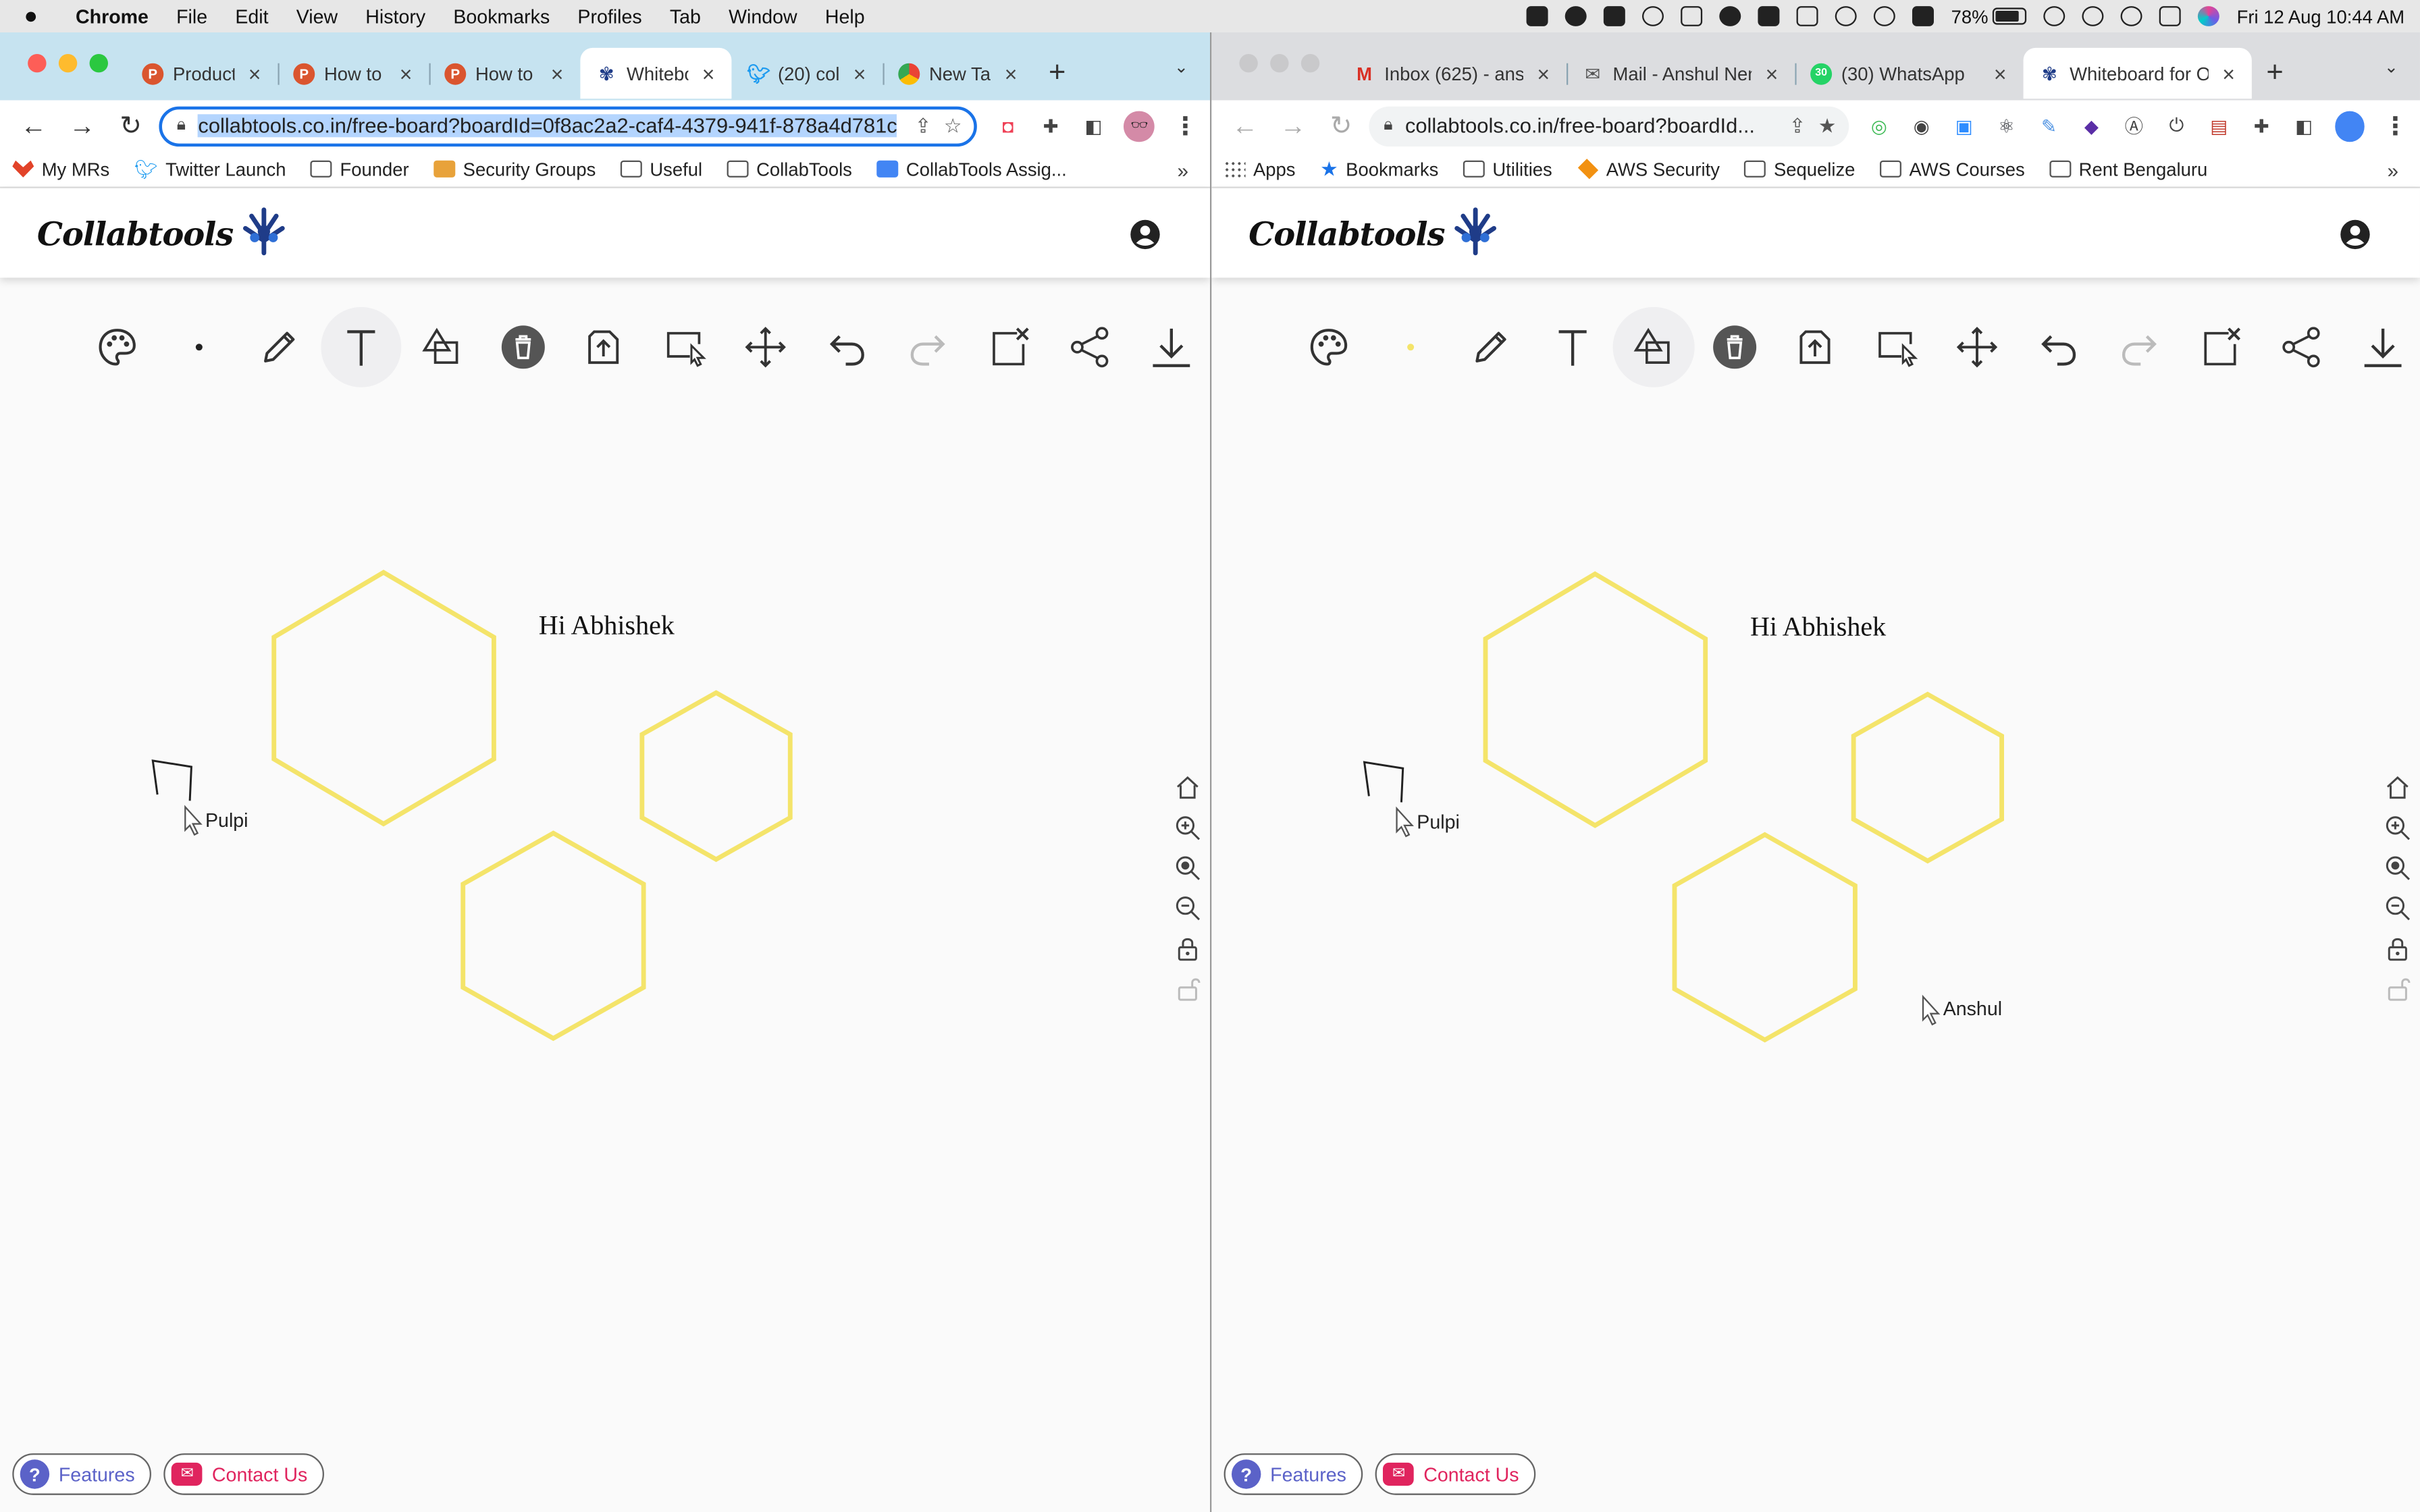 The image size is (2420, 1512). Describe the element at coordinates (2397, 949) in the screenshot. I see `lock-button` at that location.